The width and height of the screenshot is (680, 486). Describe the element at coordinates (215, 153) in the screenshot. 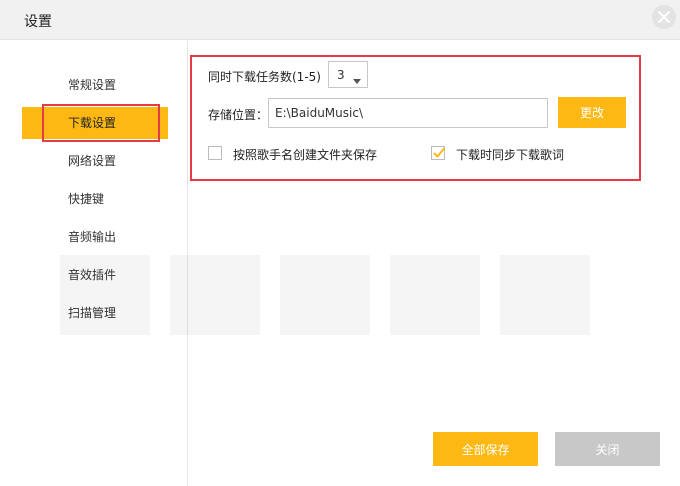

I see `artist-folder-checkbox` at that location.